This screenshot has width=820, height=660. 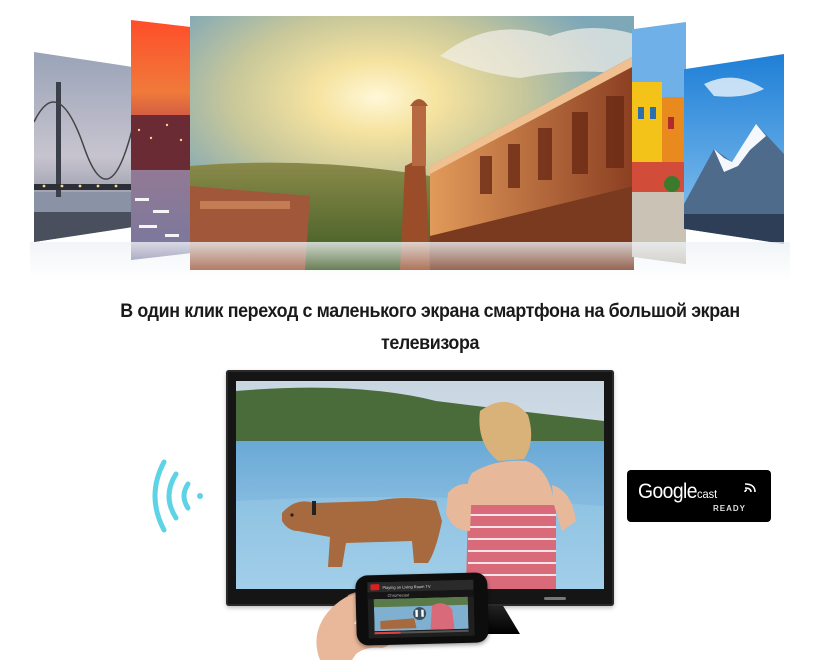 I want to click on playback-progress-fill, so click(x=387, y=633).